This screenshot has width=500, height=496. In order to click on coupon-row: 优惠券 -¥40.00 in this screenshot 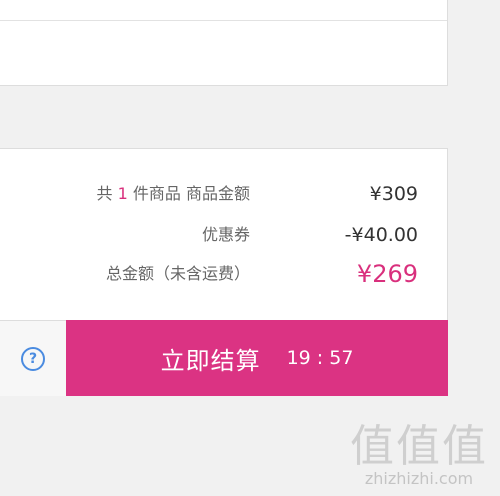, I will do `click(210, 235)`.